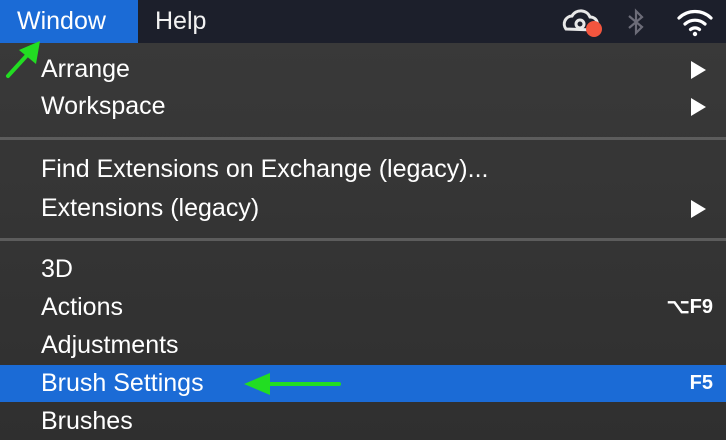 This screenshot has height=440, width=726. What do you see at coordinates (363, 21) in the screenshot?
I see `menu-bar: Window Help` at bounding box center [363, 21].